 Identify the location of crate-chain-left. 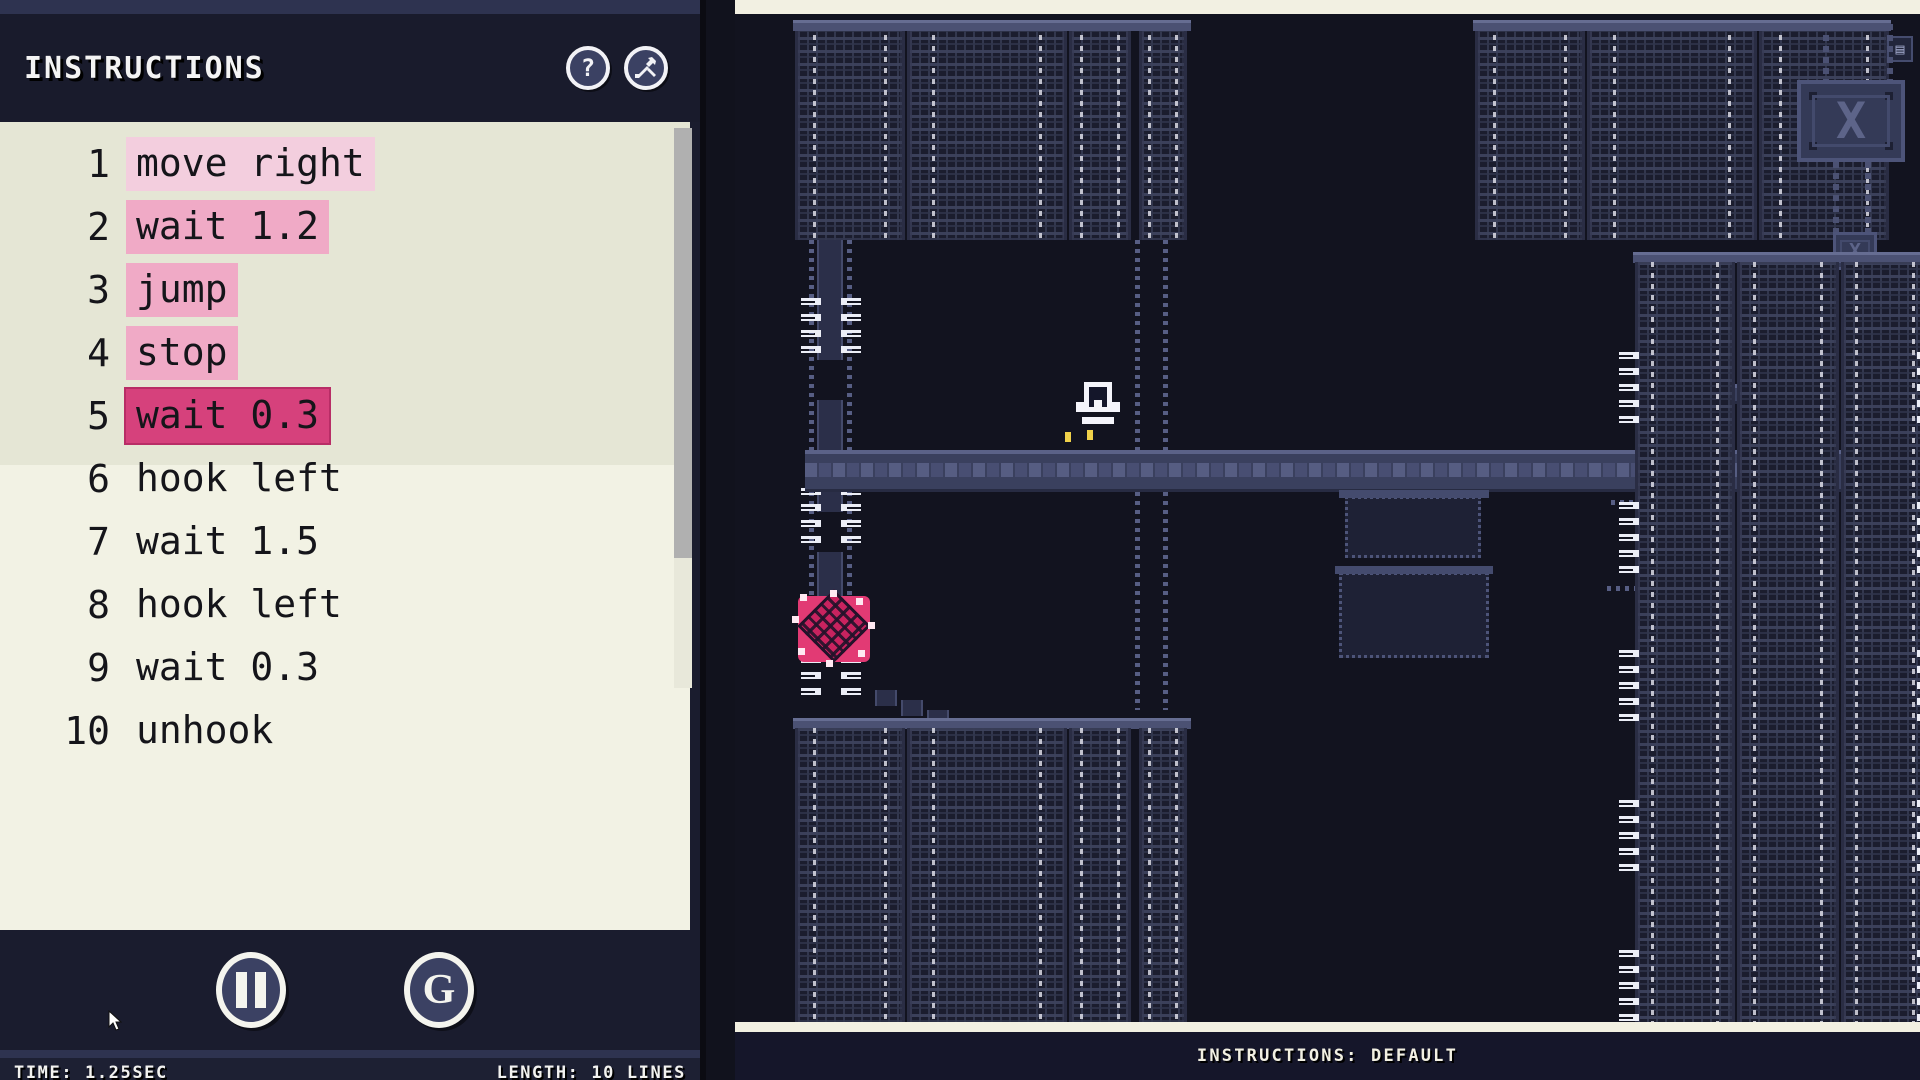
(1826, 55).